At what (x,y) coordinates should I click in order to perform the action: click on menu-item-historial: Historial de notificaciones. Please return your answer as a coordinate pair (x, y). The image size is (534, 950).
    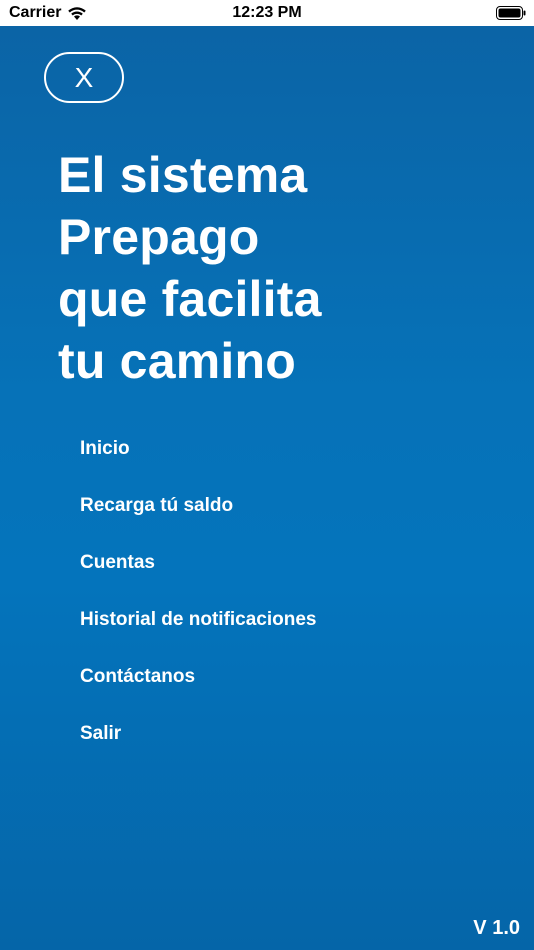
    Looking at the image, I should click on (280, 619).